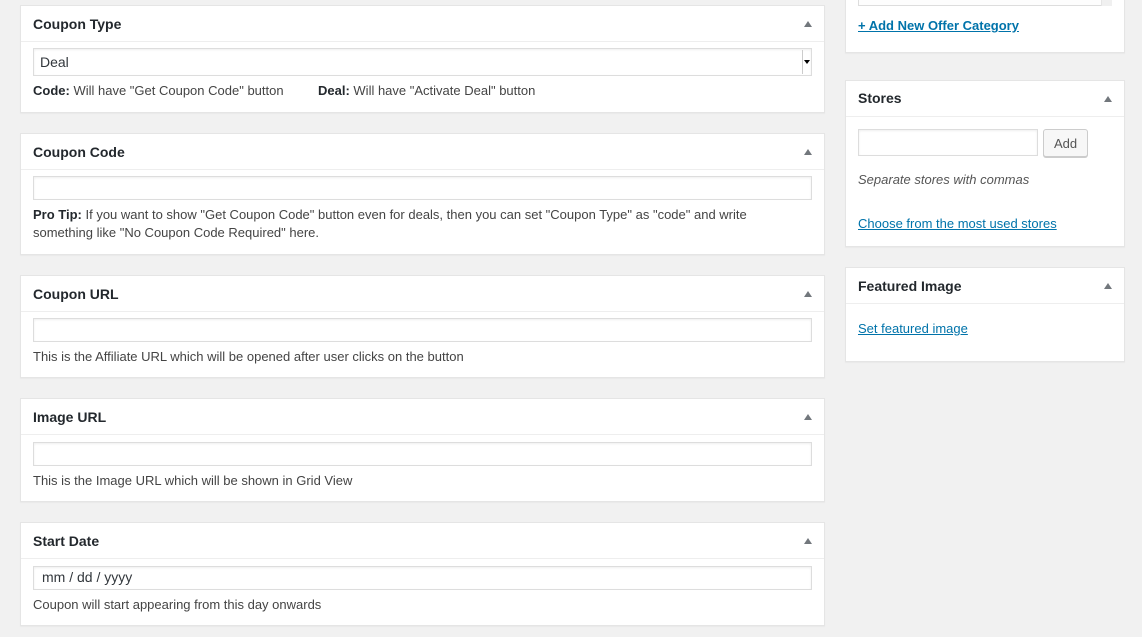 This screenshot has width=1142, height=637. I want to click on stores-header: Stores, so click(985, 99).